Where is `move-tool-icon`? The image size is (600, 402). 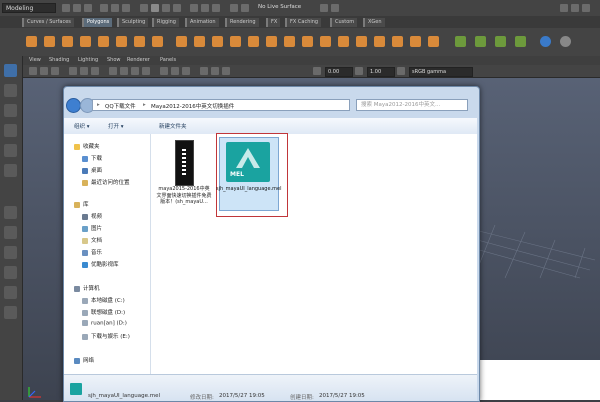 move-tool-icon is located at coordinates (10, 130).